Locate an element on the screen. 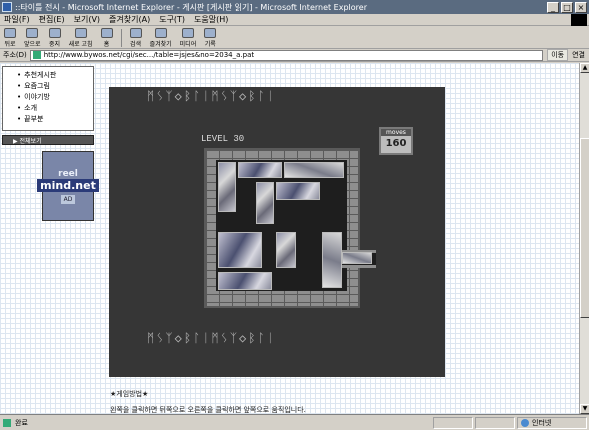 The height and width of the screenshot is (430, 589). moves-label: moves is located at coordinates (396, 132).